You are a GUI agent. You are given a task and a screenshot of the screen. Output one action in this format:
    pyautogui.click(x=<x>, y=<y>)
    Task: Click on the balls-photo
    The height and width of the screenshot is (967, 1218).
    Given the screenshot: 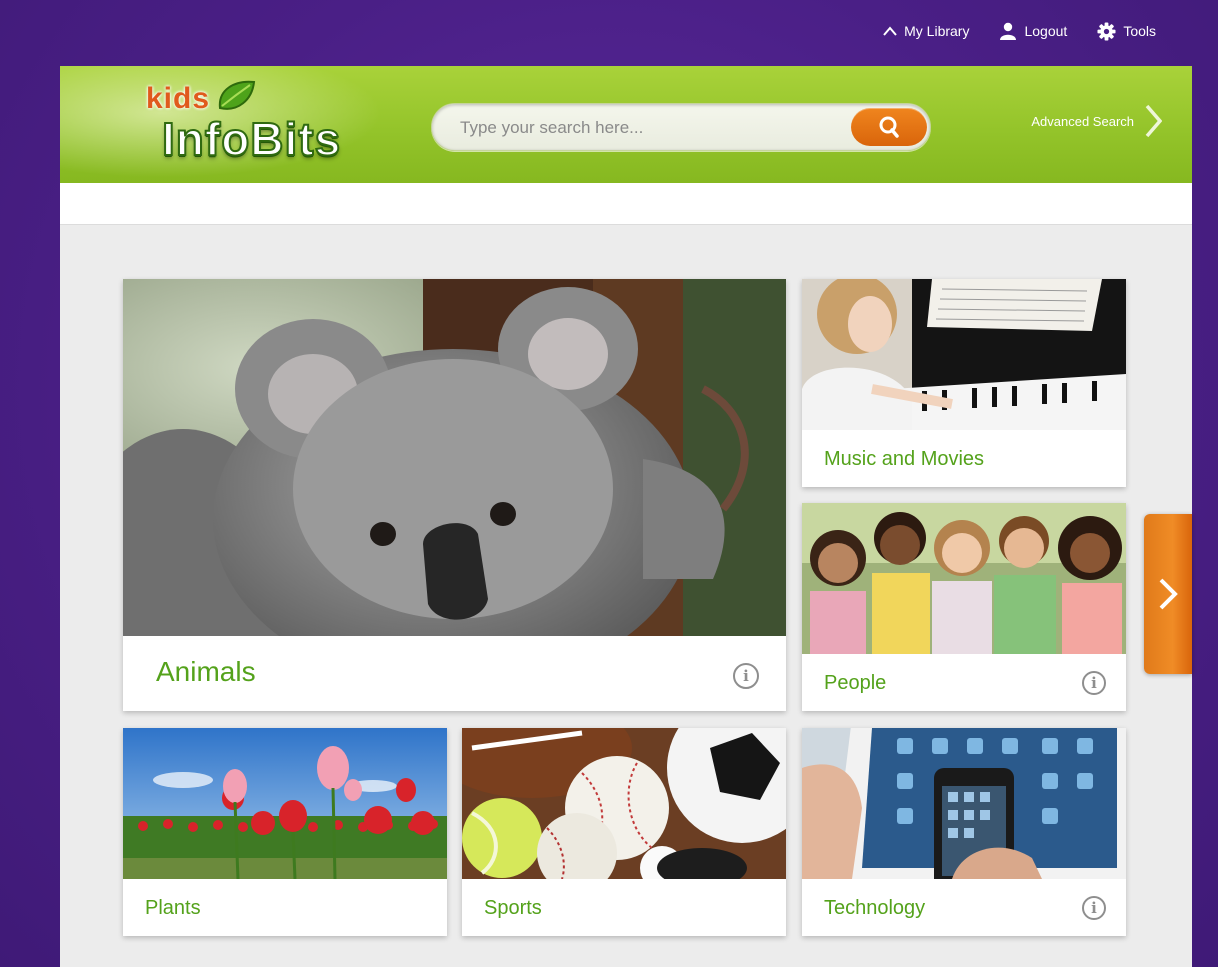 What is the action you would take?
    pyautogui.click(x=624, y=803)
    